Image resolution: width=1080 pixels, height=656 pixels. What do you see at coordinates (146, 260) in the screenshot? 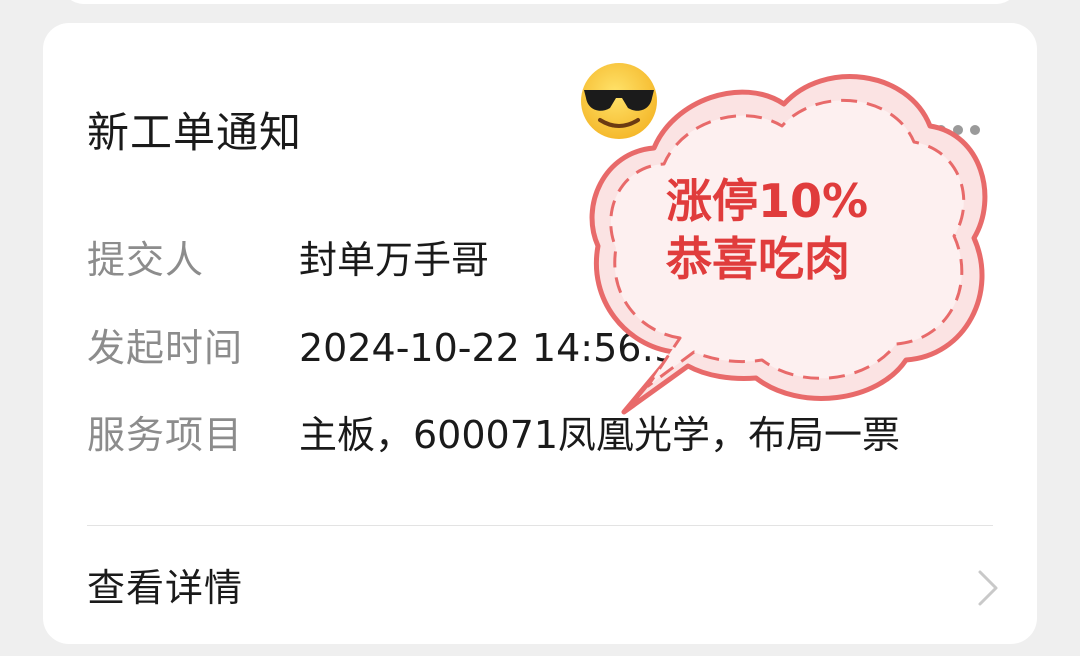
I see `submitter-label: 提交人` at bounding box center [146, 260].